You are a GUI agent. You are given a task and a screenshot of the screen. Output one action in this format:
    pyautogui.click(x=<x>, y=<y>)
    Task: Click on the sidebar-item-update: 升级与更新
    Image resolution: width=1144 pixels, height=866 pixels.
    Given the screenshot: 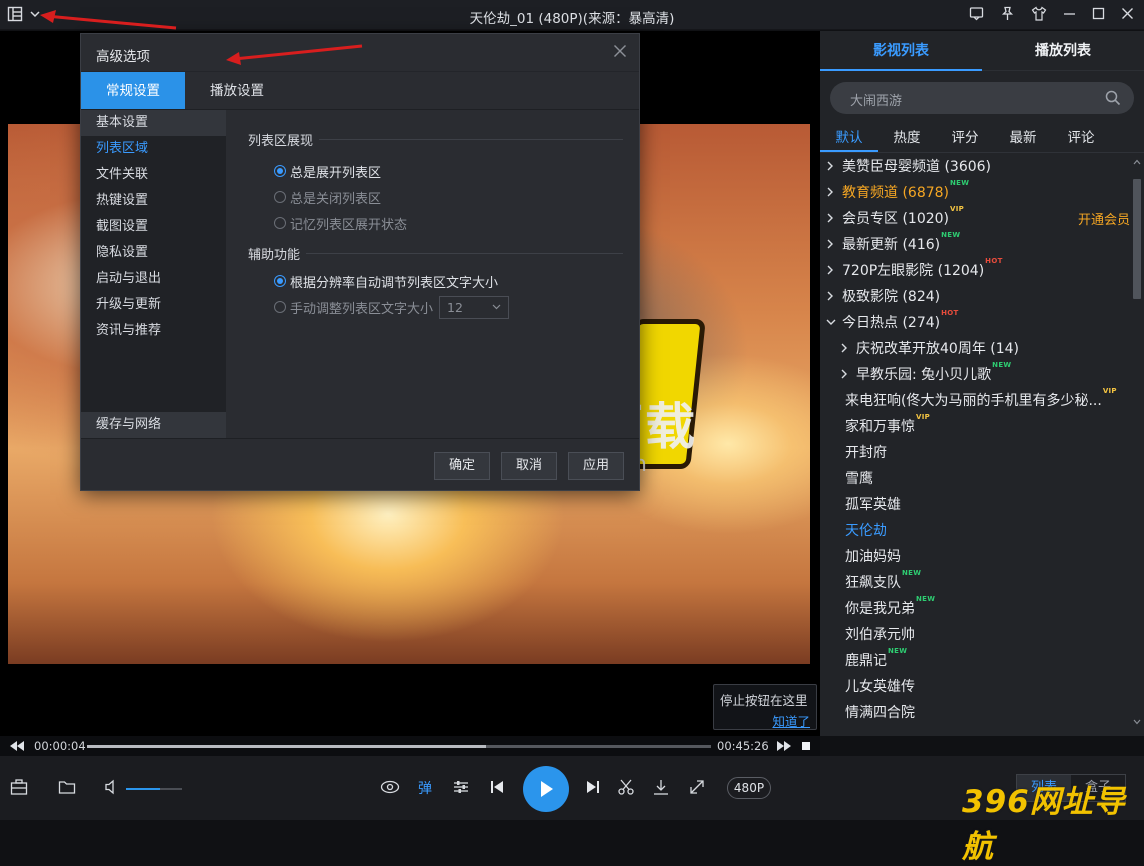 What is the action you would take?
    pyautogui.click(x=153, y=305)
    